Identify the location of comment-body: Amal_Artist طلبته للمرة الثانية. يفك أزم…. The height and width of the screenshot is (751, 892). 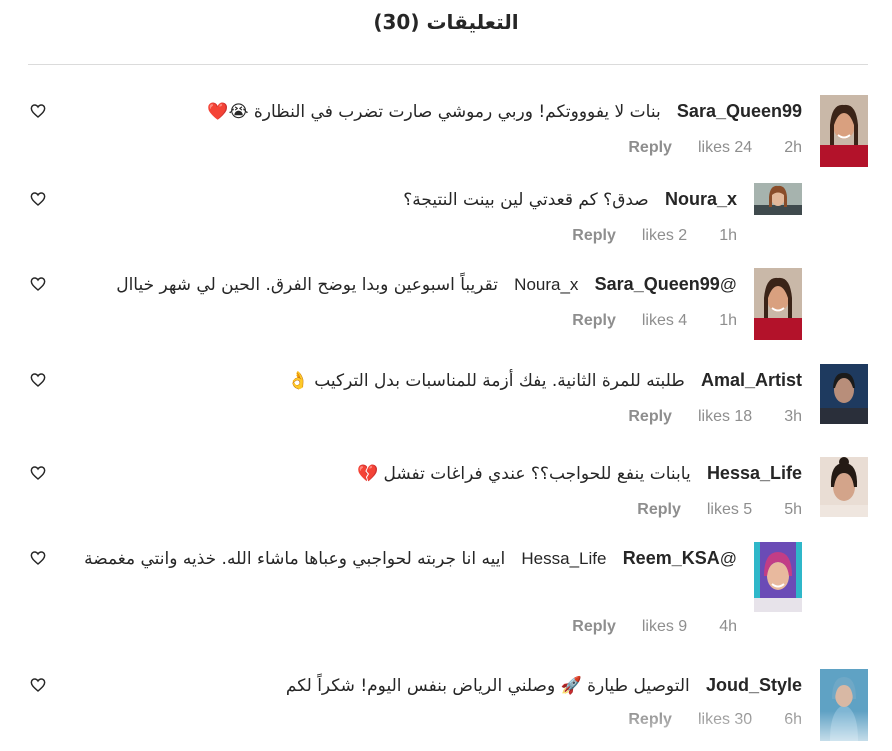
(442, 380).